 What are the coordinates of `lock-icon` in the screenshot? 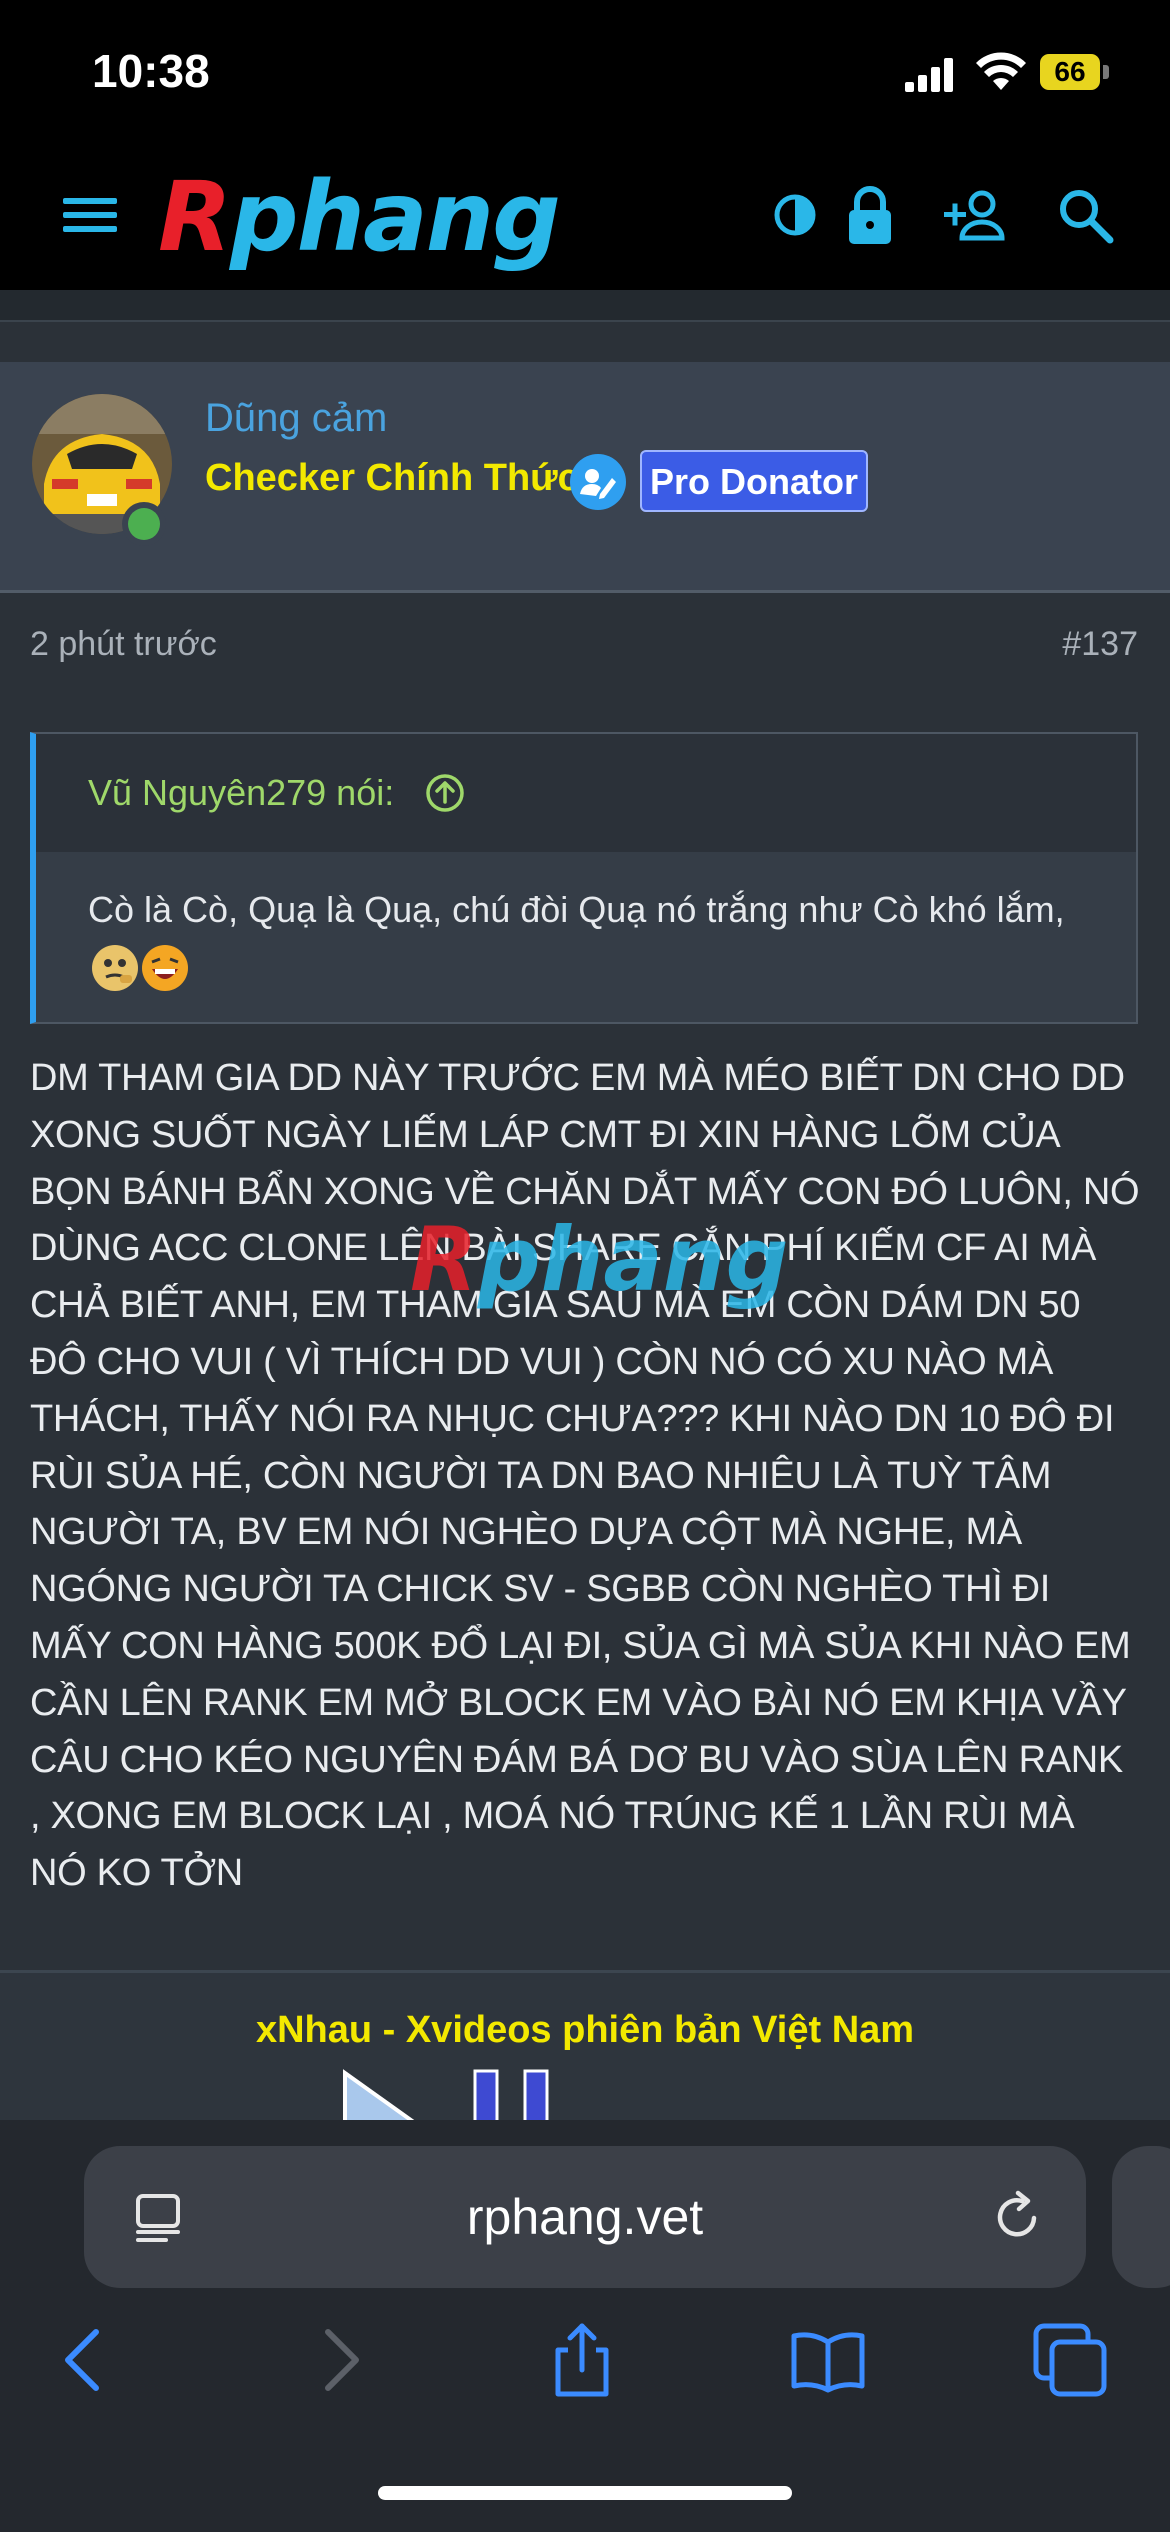 It's located at (870, 215).